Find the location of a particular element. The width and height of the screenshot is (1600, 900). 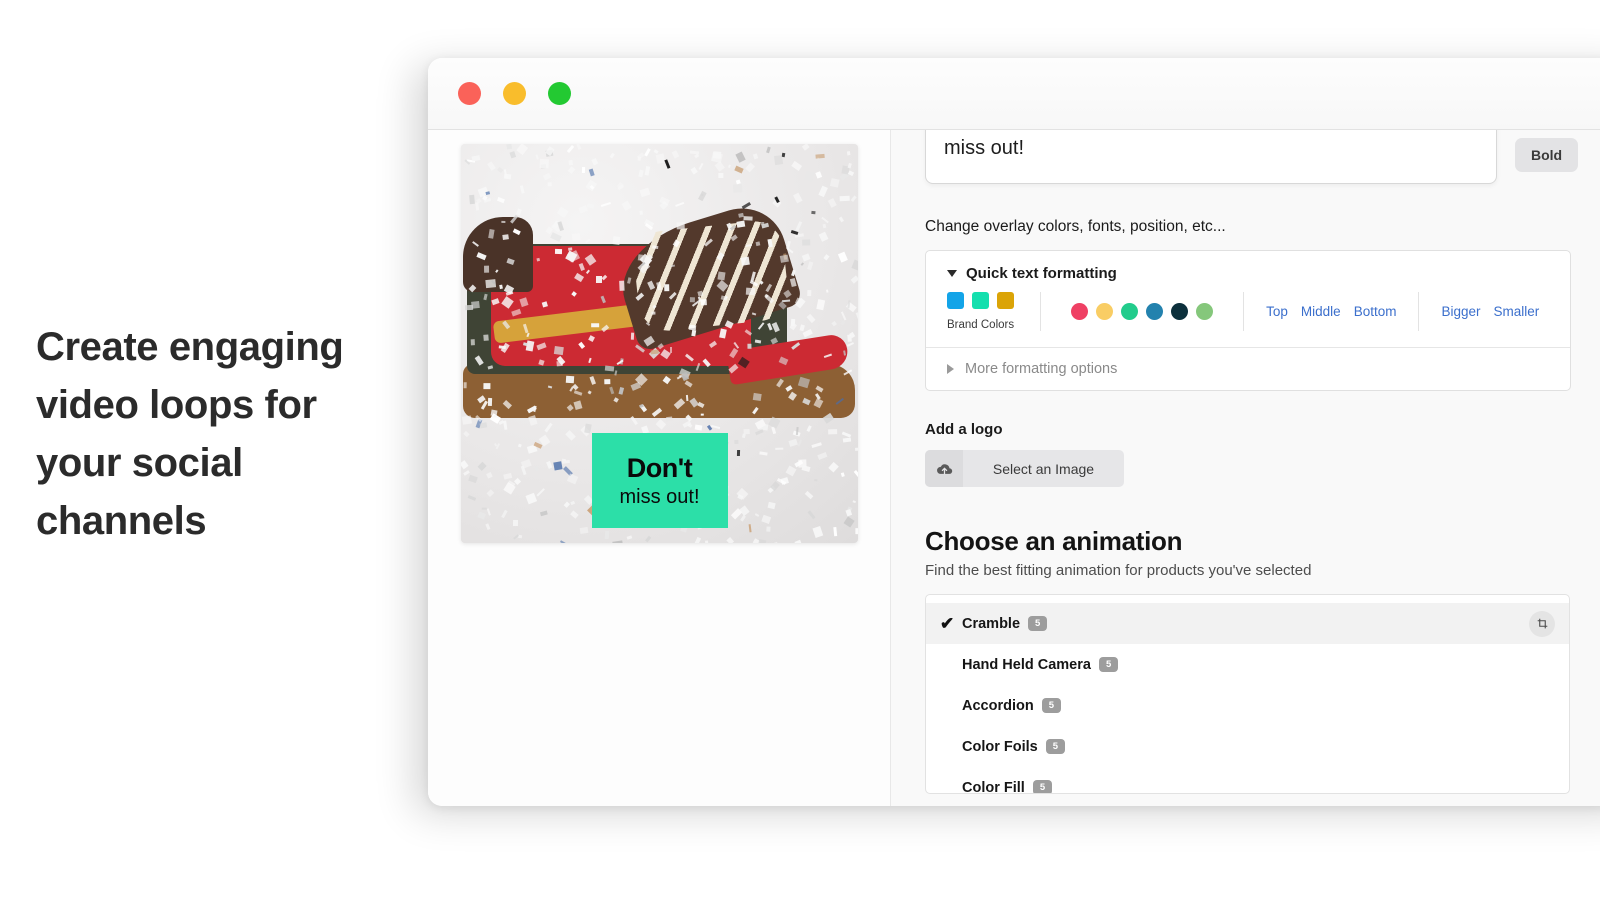

window-close-button is located at coordinates (469, 93).